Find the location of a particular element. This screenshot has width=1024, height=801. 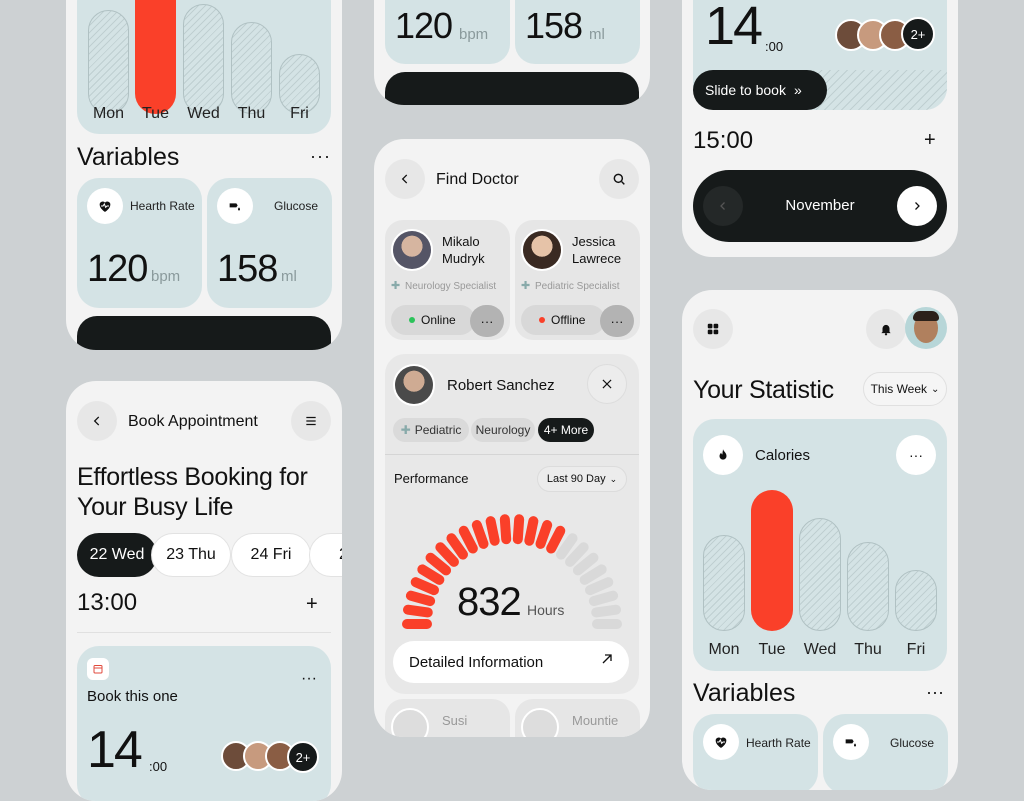

month-selector: November is located at coordinates (820, 206).